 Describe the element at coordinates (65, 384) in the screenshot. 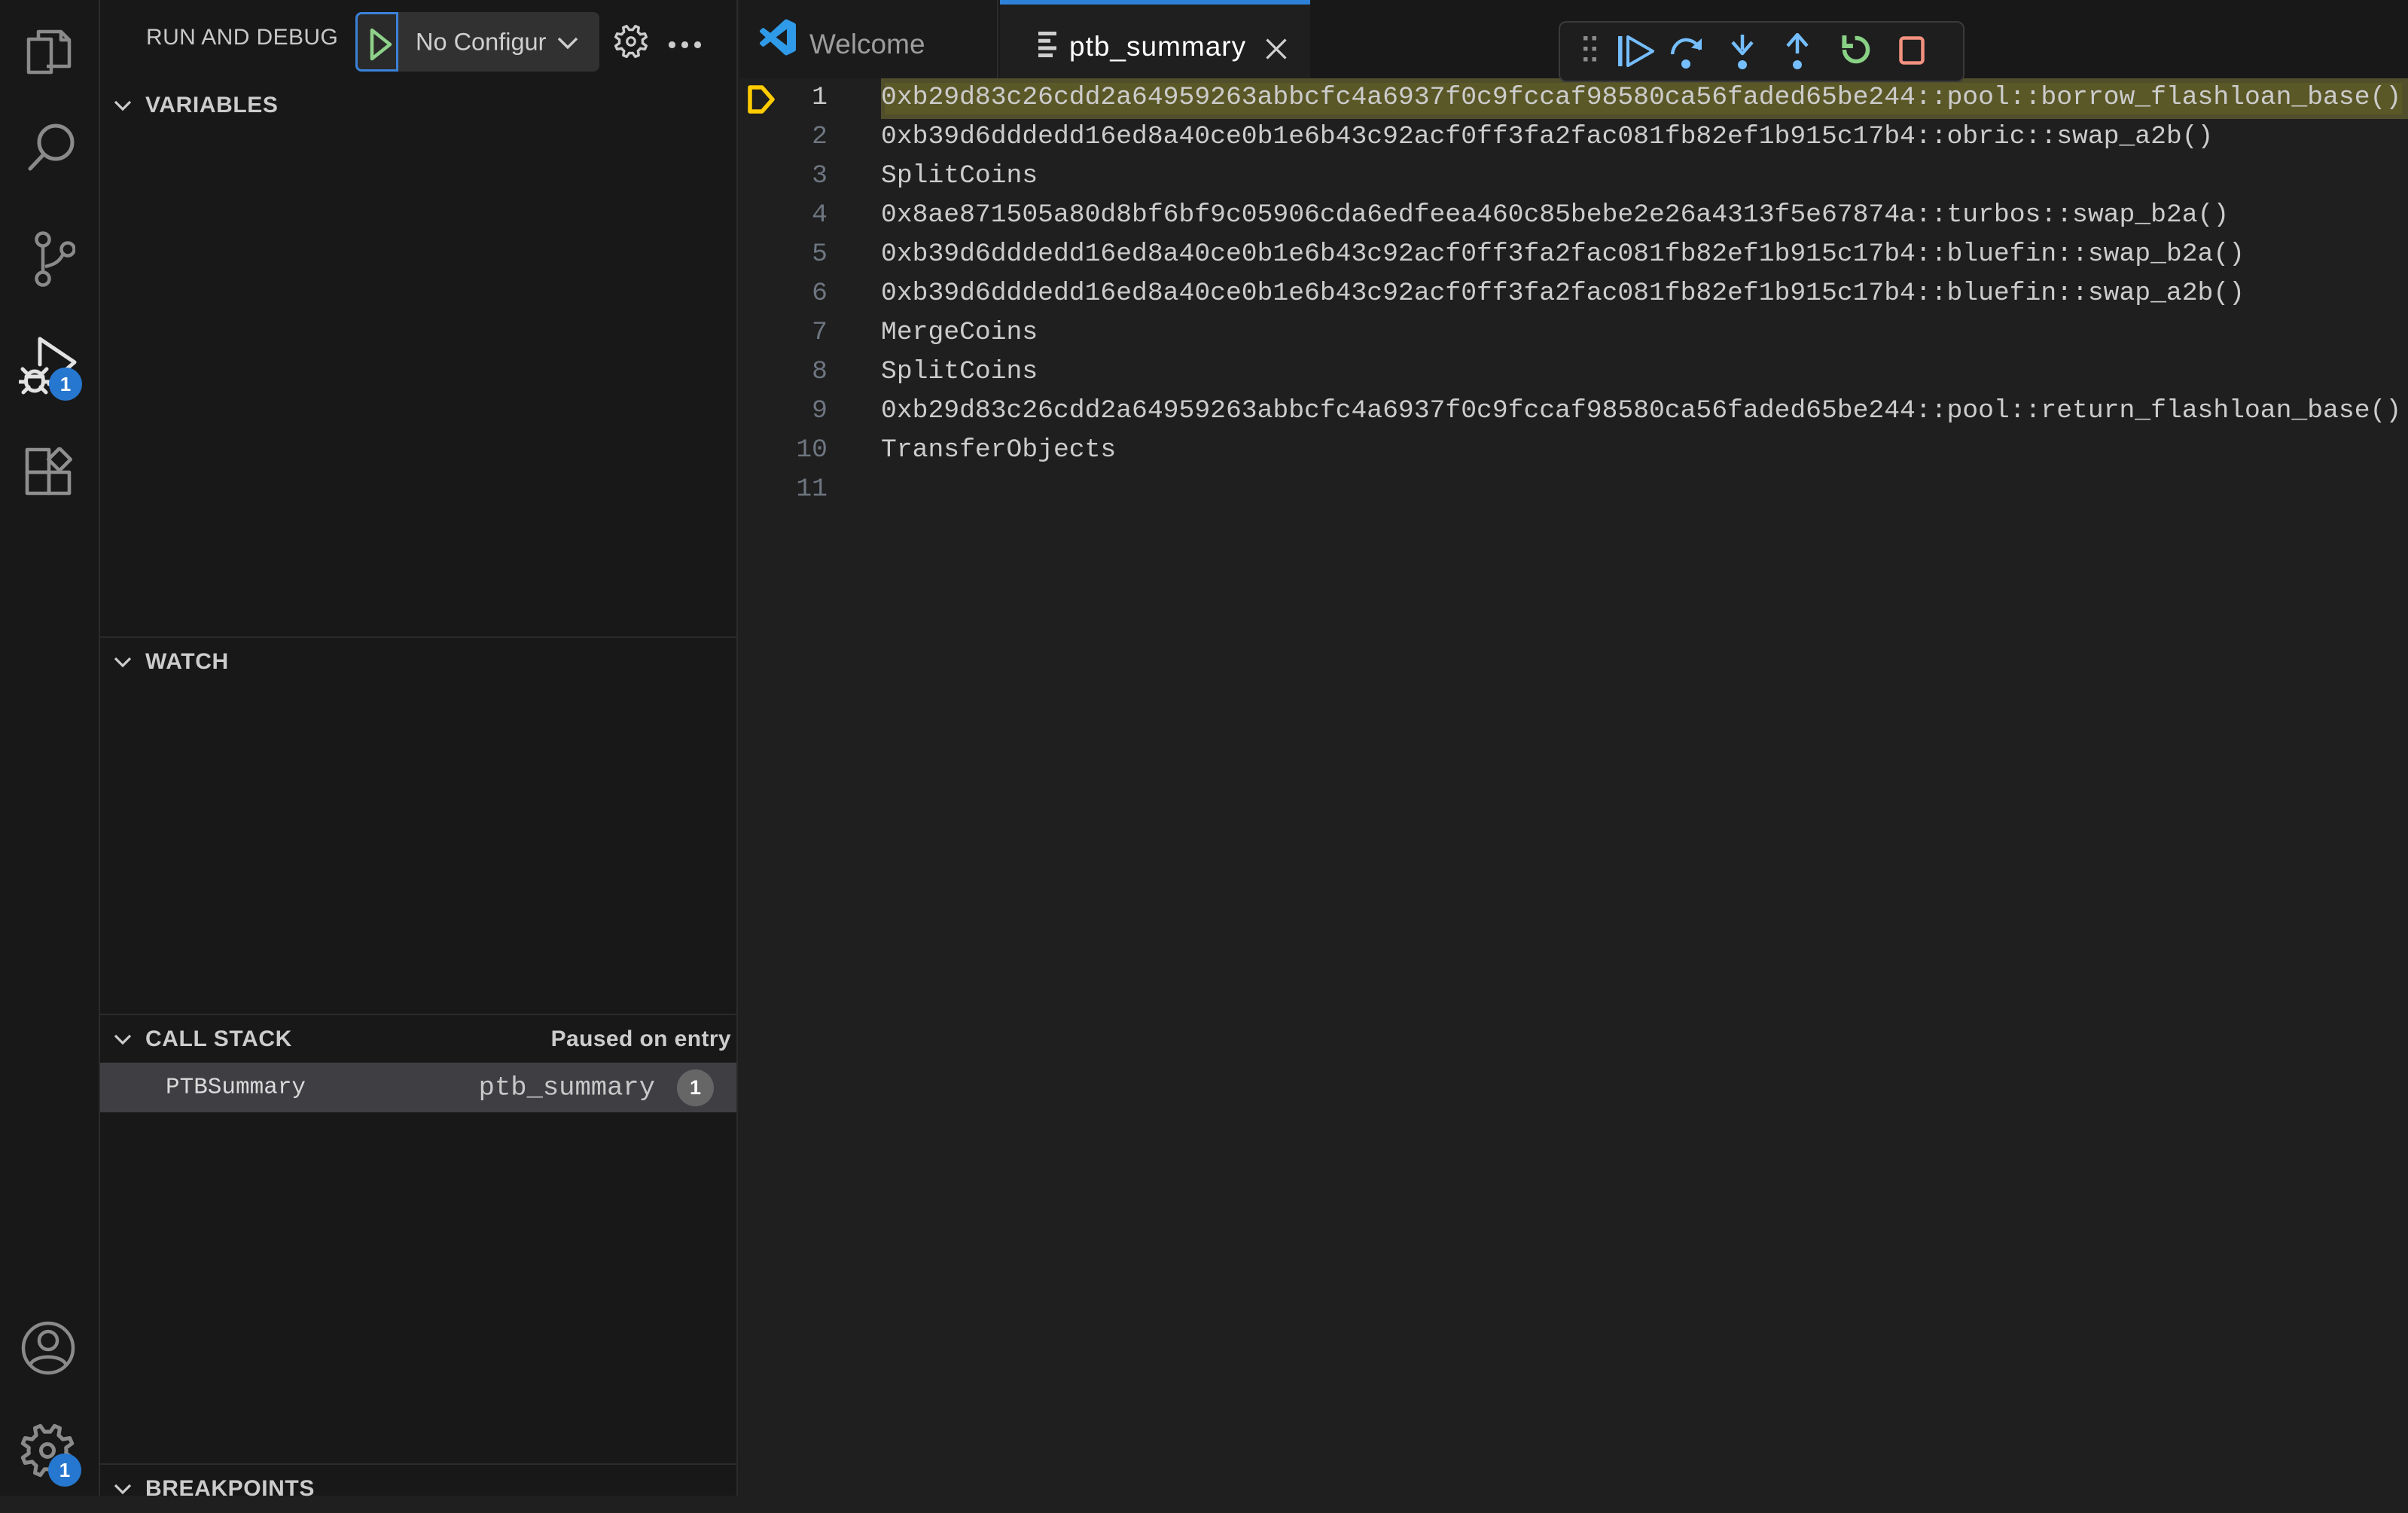

I see `svg-text: 1` at that location.